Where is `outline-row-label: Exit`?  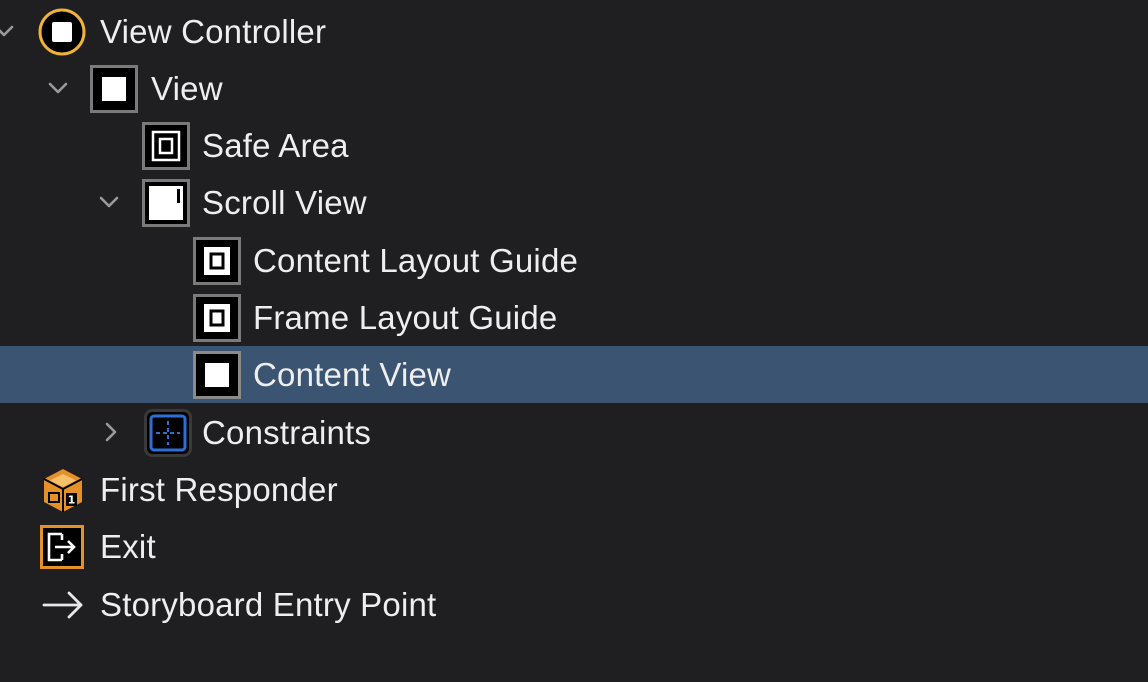
outline-row-label: Exit is located at coordinates (128, 546).